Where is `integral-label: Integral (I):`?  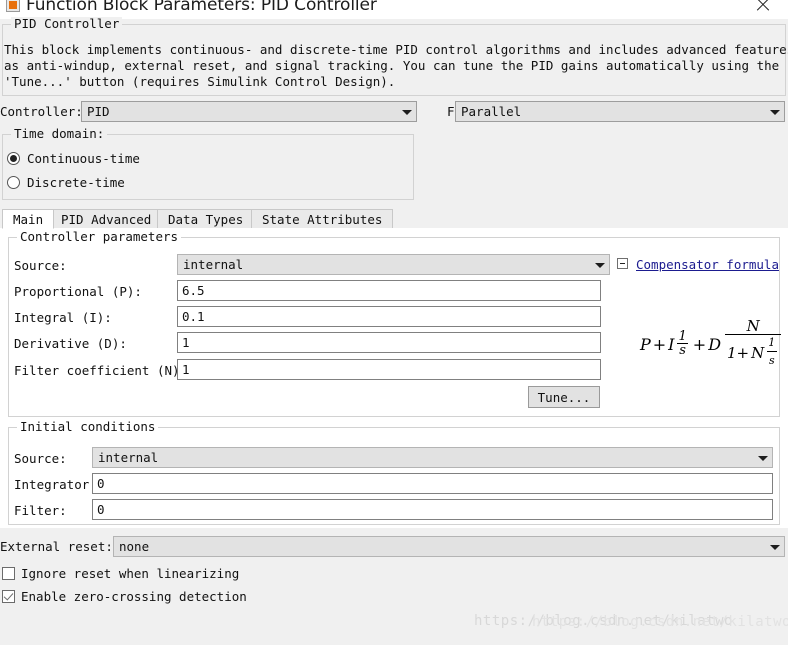 integral-label: Integral (I): is located at coordinates (63, 317).